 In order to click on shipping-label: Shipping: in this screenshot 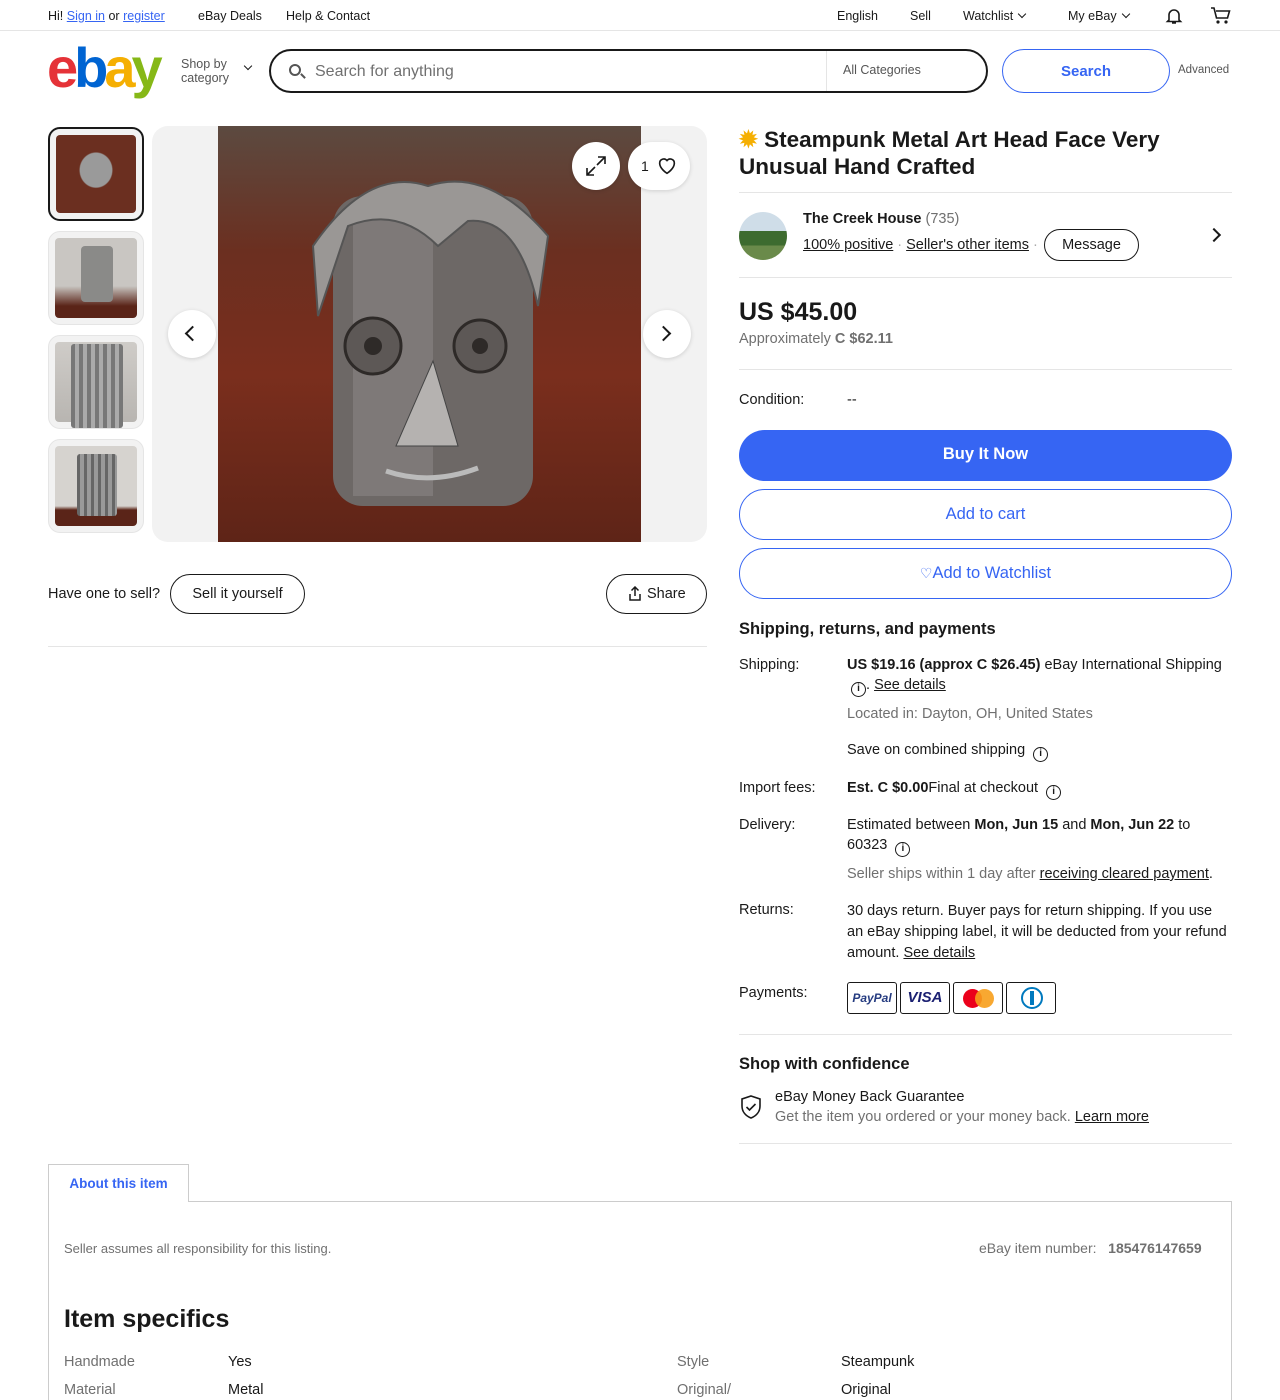, I will do `click(769, 665)`.